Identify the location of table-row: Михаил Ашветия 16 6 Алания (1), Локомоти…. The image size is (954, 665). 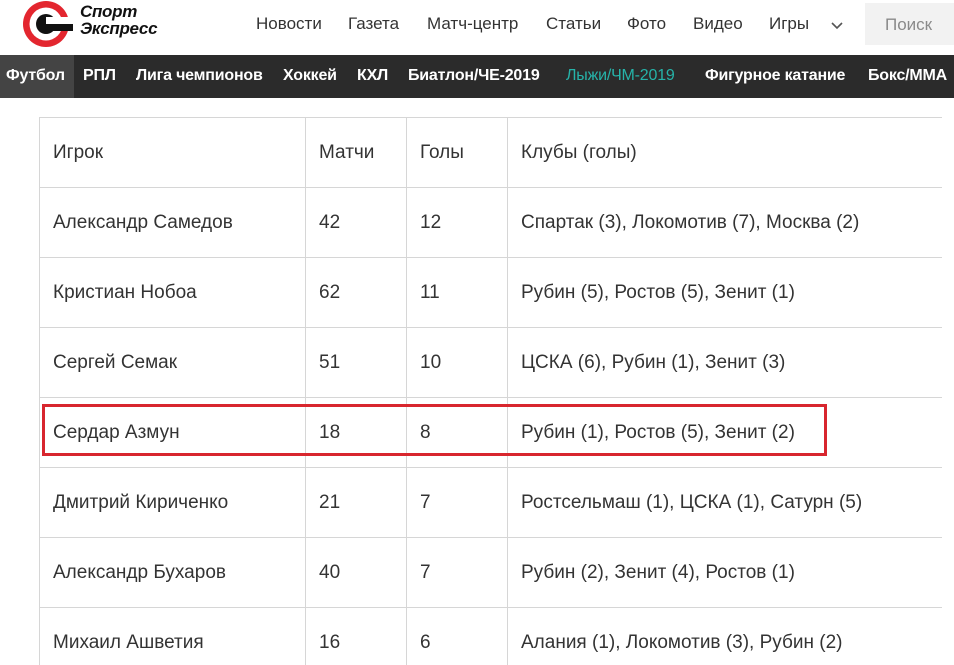
(490, 636).